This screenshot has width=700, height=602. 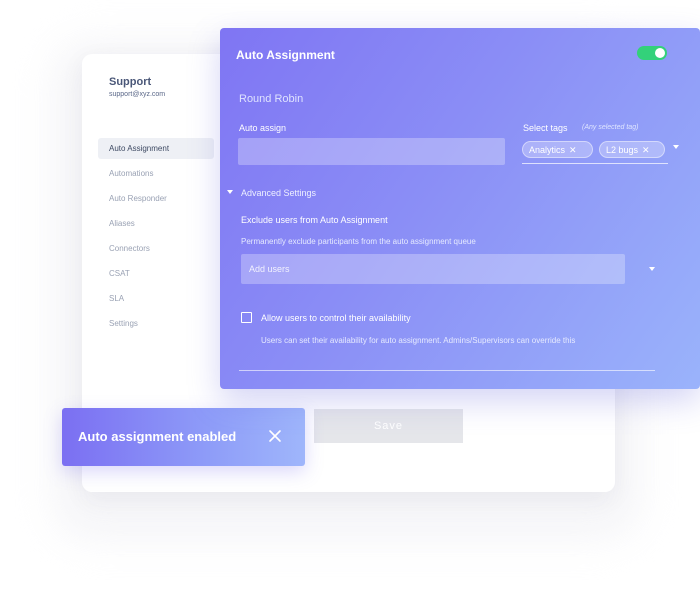 What do you see at coordinates (547, 150) in the screenshot?
I see `tag-label: Analytics` at bounding box center [547, 150].